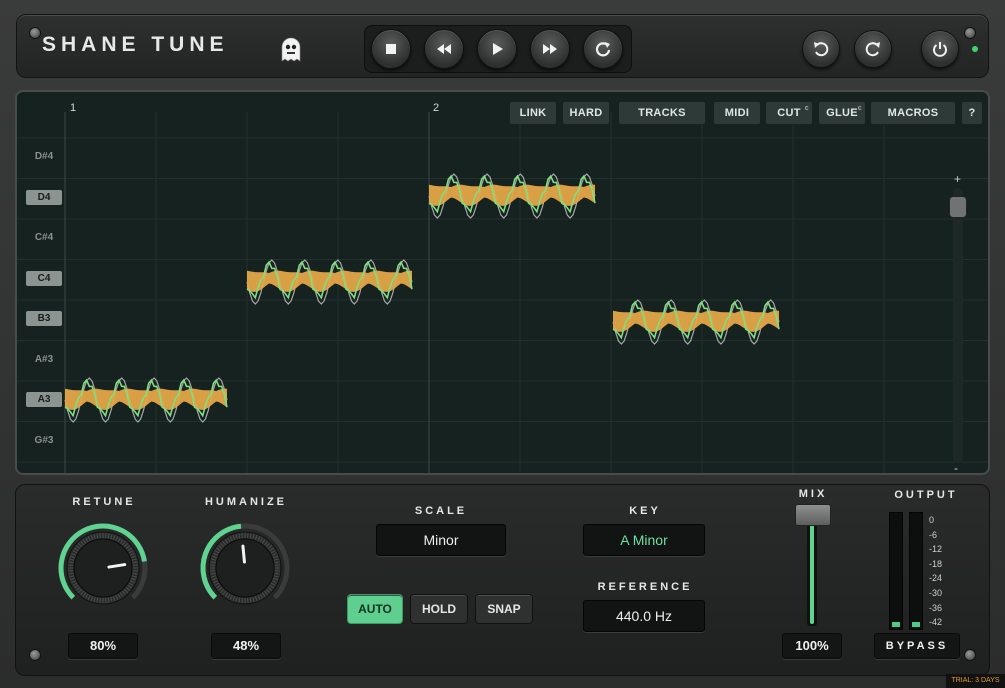  I want to click on play-button, so click(497, 49).